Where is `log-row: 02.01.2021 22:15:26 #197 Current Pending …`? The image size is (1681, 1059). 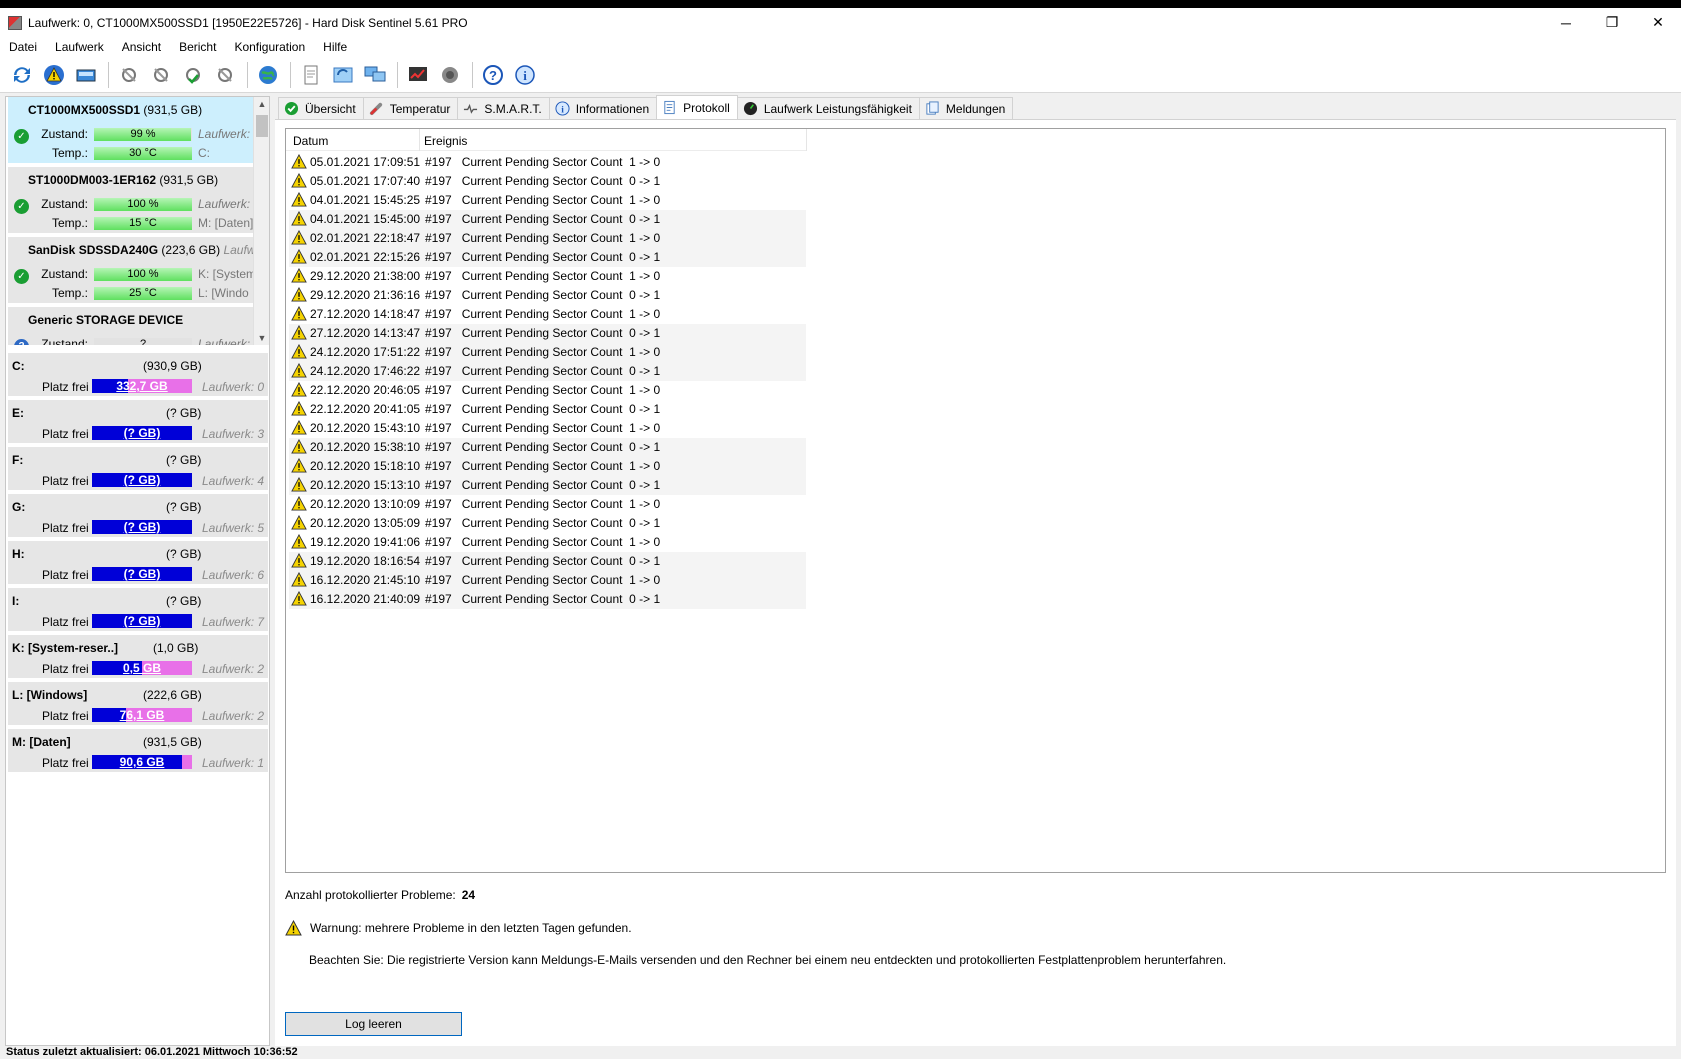
log-row: 02.01.2021 22:15:26 #197 Current Pending … is located at coordinates (547, 257).